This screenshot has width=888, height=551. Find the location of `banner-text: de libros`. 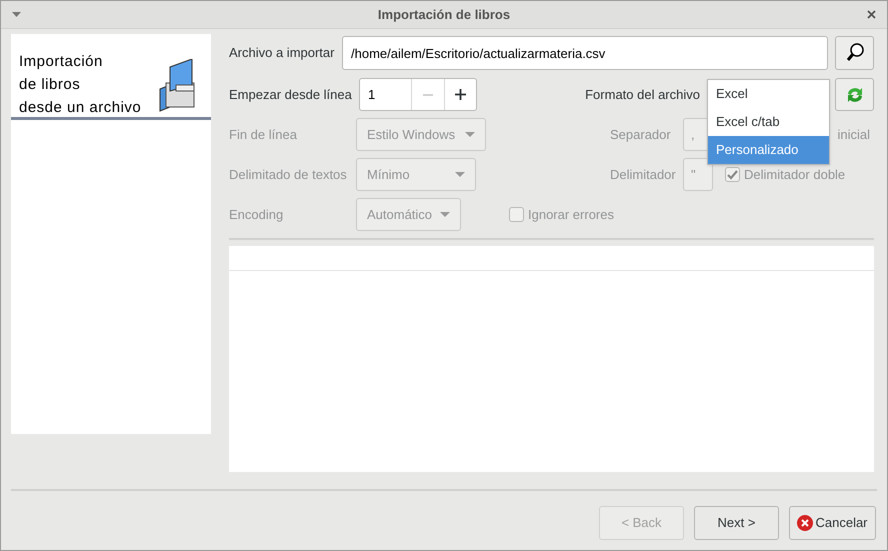

banner-text: de libros is located at coordinates (50, 85).